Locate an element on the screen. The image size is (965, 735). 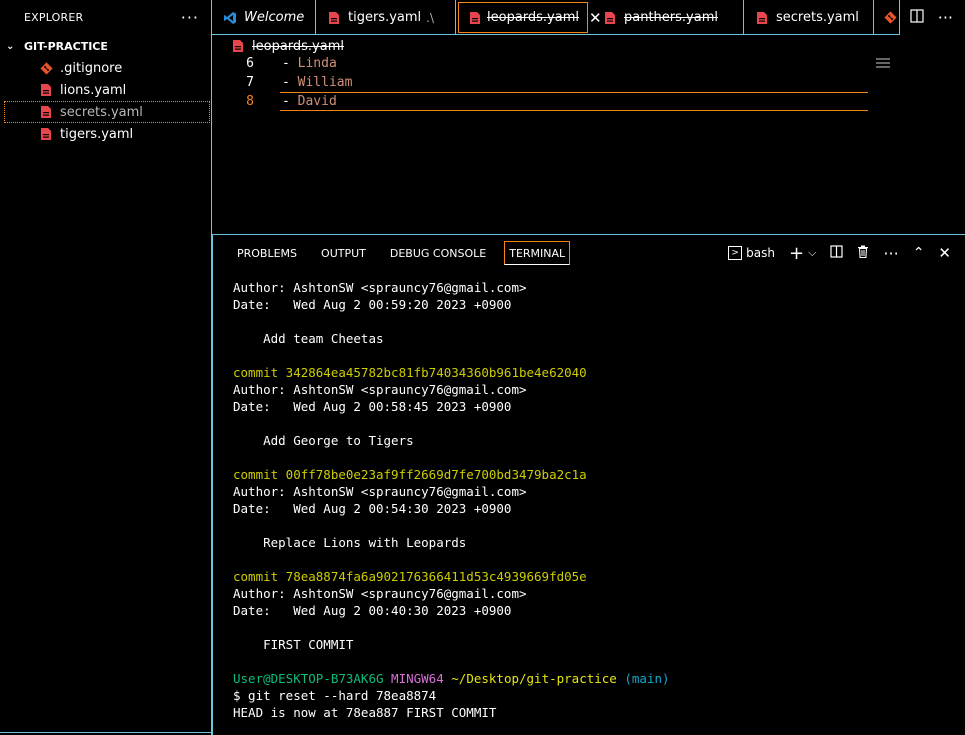
chevron-down-icon: ⌵ is located at coordinates (812, 253).